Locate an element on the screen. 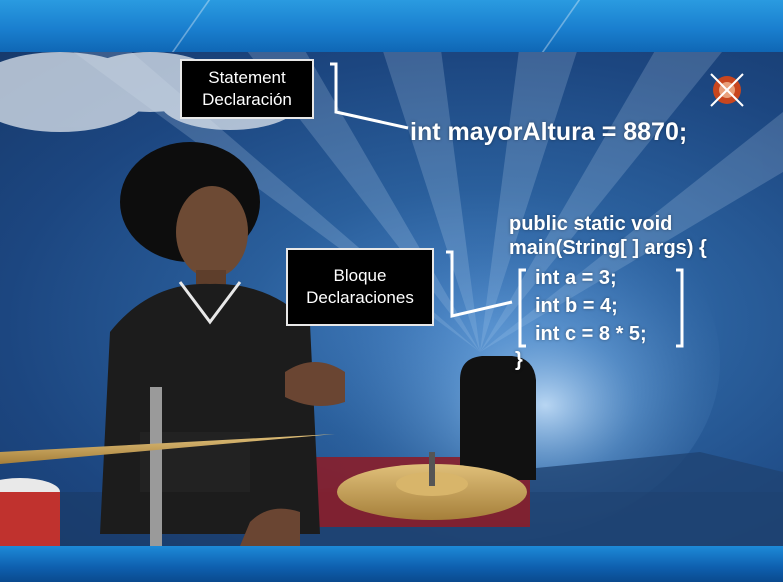 Image resolution: width=783 pixels, height=582 pixels. block-code-line-1: int a = 3; is located at coordinates (576, 278).